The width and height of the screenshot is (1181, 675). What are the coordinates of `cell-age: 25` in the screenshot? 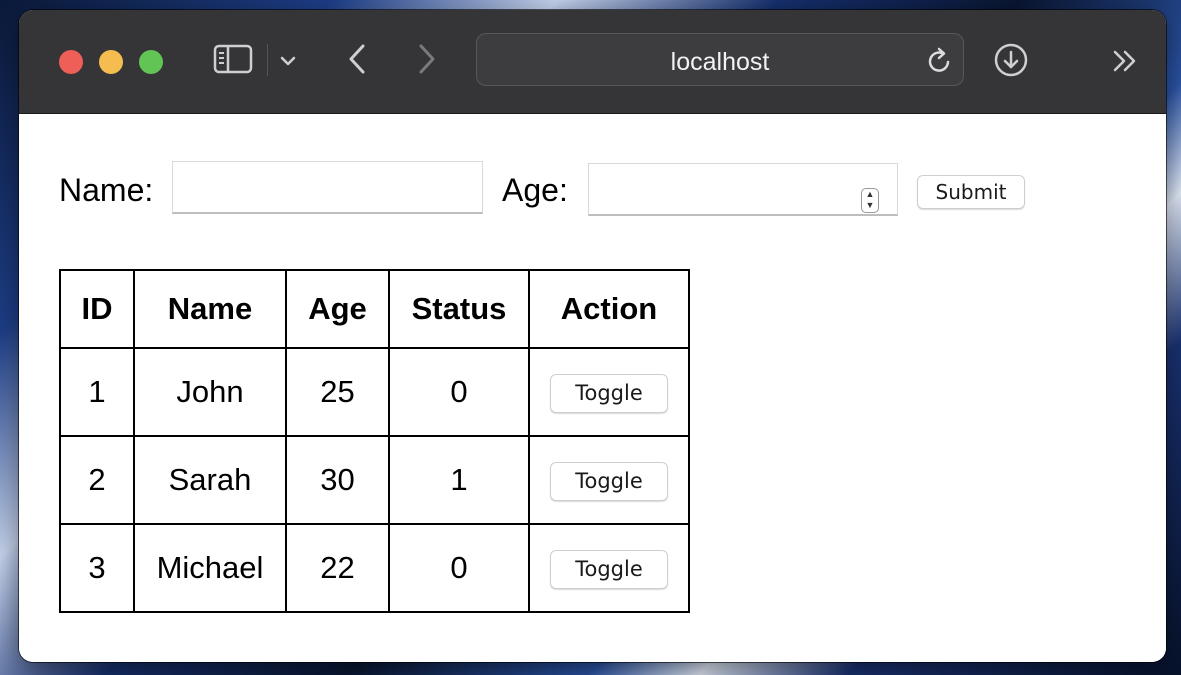 It's located at (337, 392).